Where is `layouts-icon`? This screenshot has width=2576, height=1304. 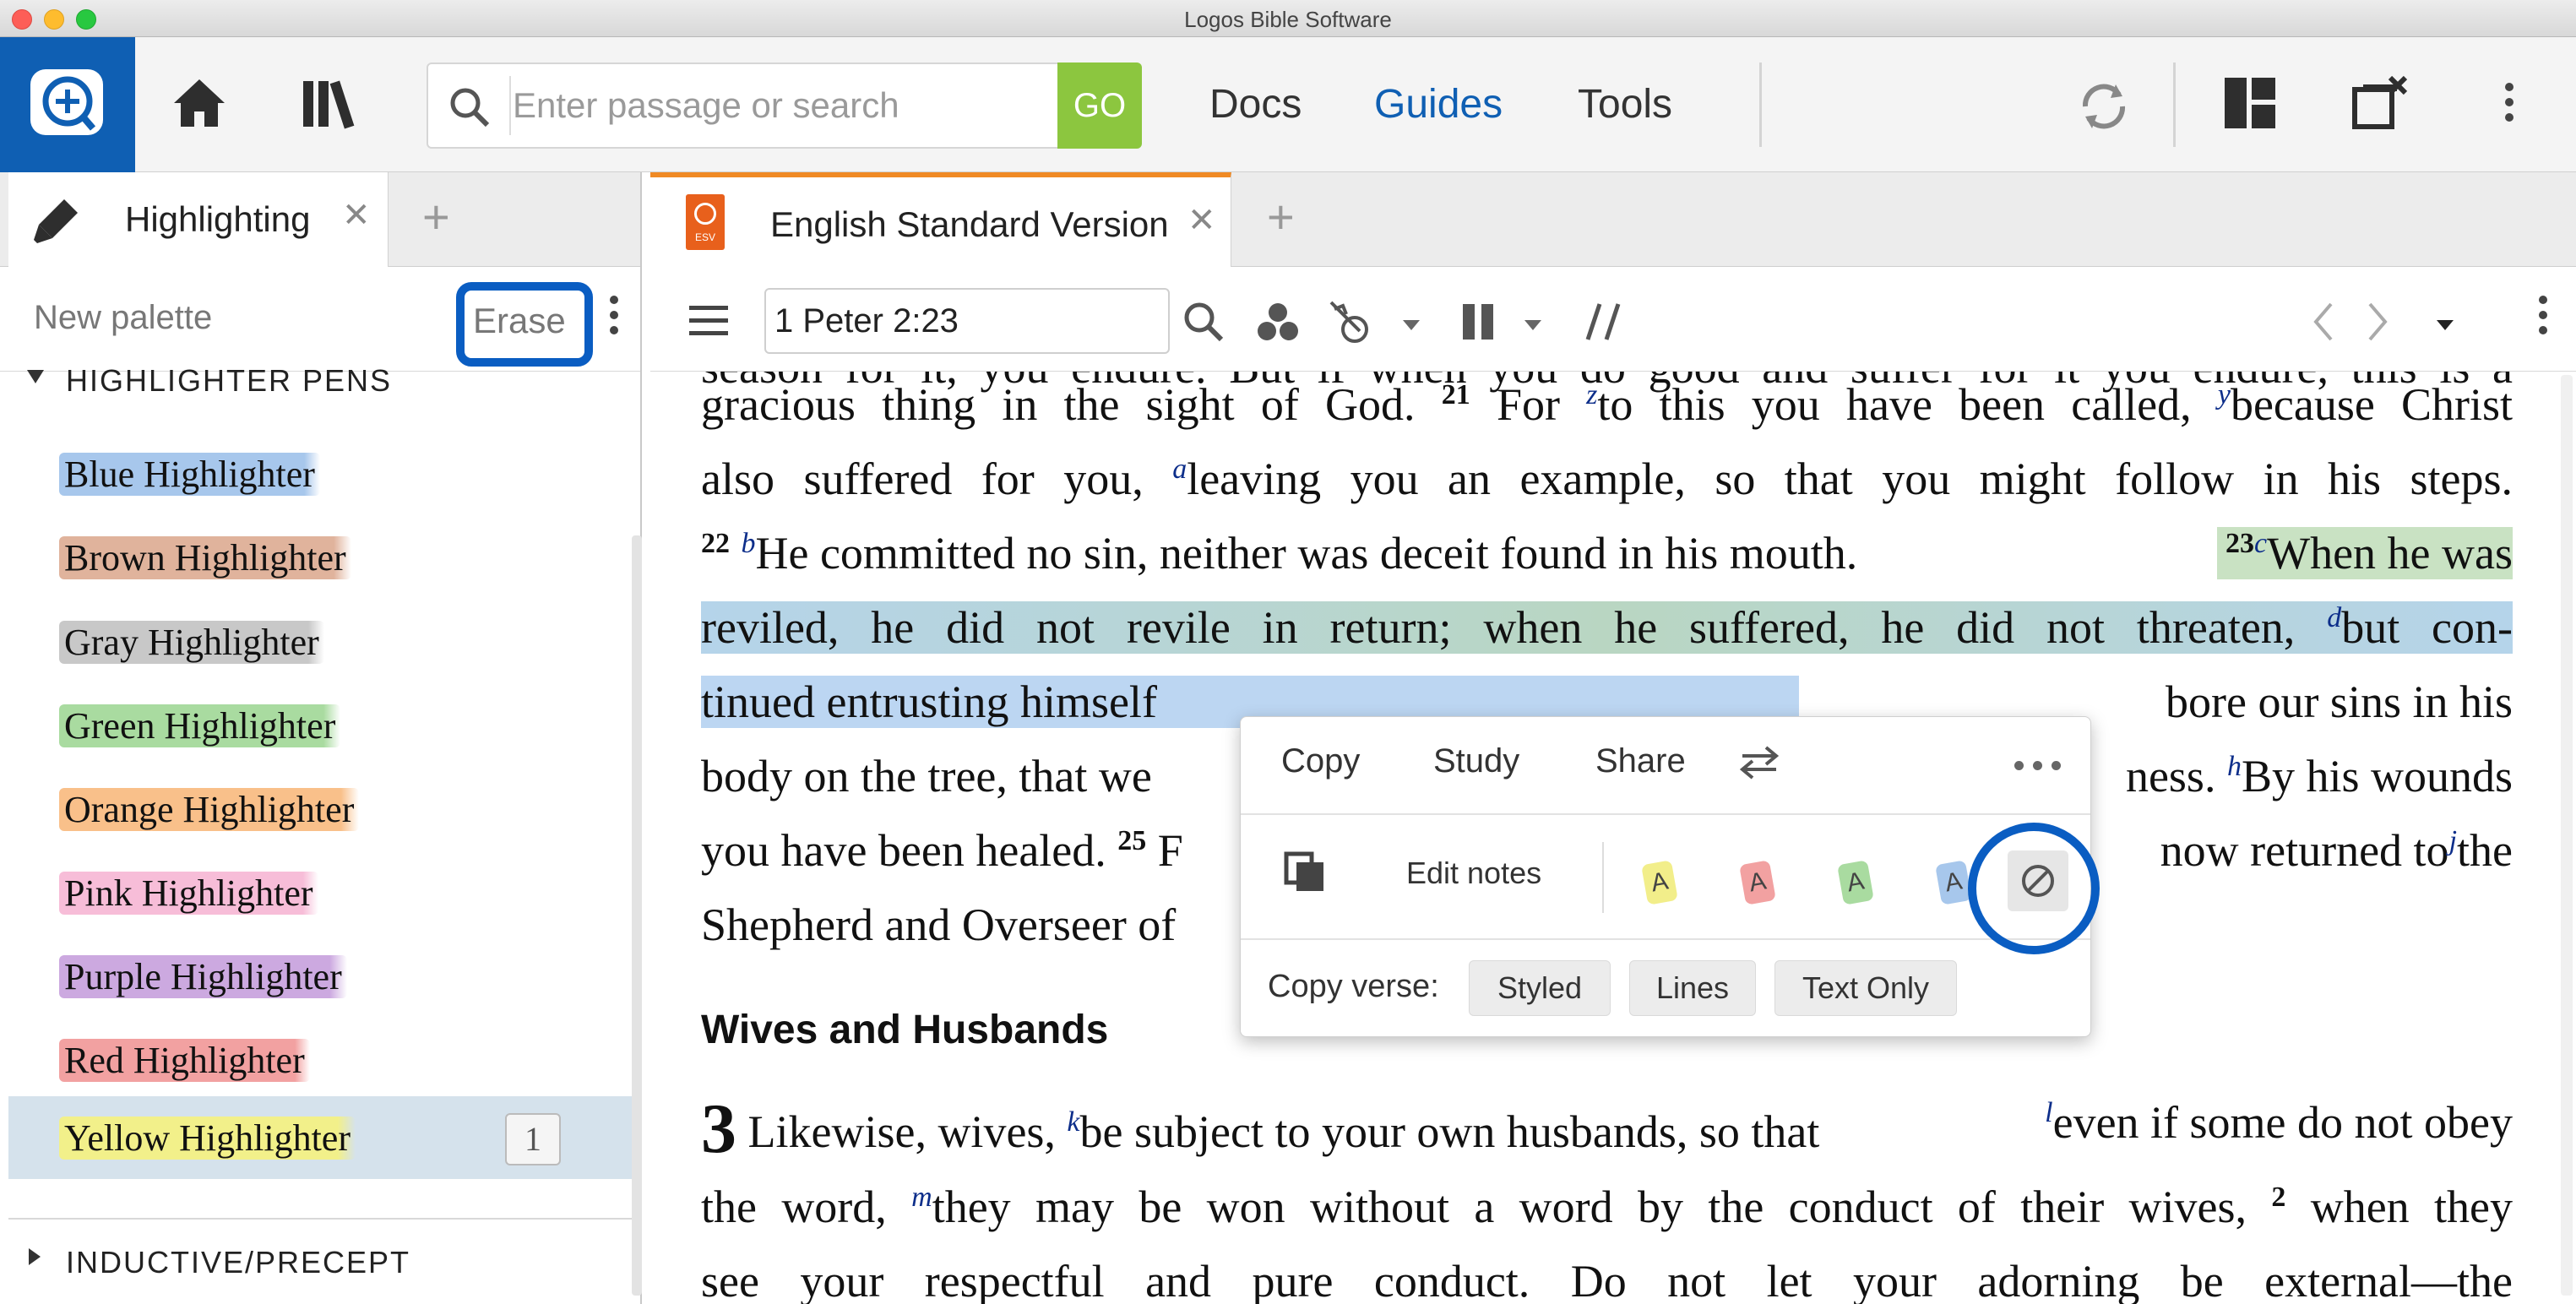
layouts-icon is located at coordinates (2250, 103).